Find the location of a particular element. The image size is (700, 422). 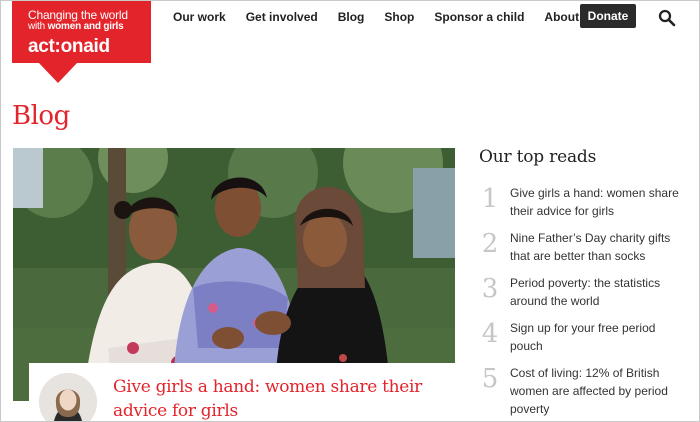

top-read-number: 5 is located at coordinates (490, 379).